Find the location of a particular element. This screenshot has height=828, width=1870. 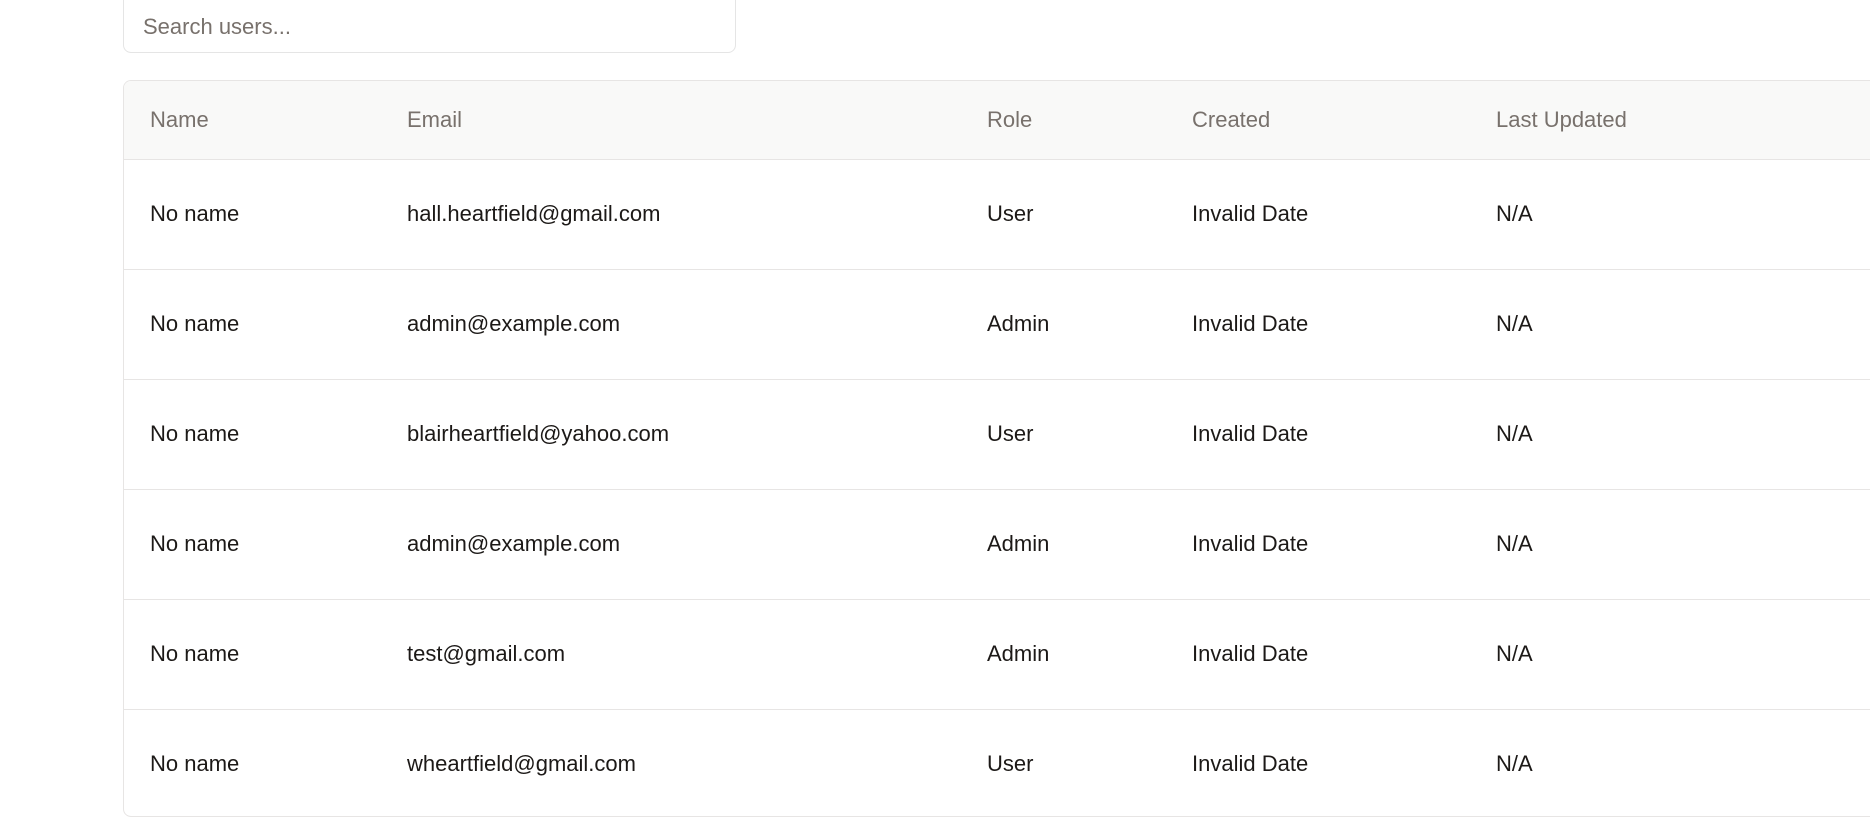

cell-email: test@gmail.com is located at coordinates (671, 654).